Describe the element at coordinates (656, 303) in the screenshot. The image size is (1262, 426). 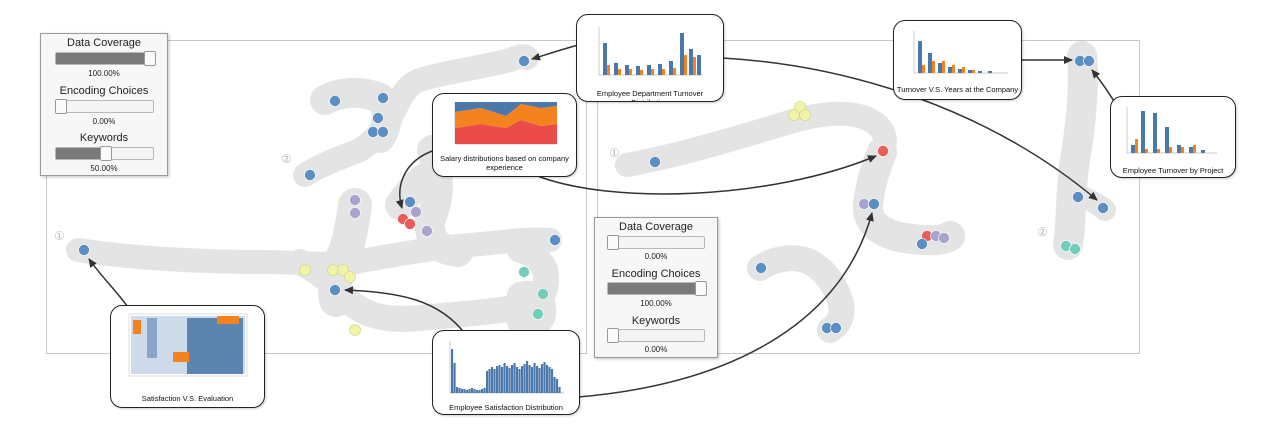
I see `slider-value: 100.00%` at that location.